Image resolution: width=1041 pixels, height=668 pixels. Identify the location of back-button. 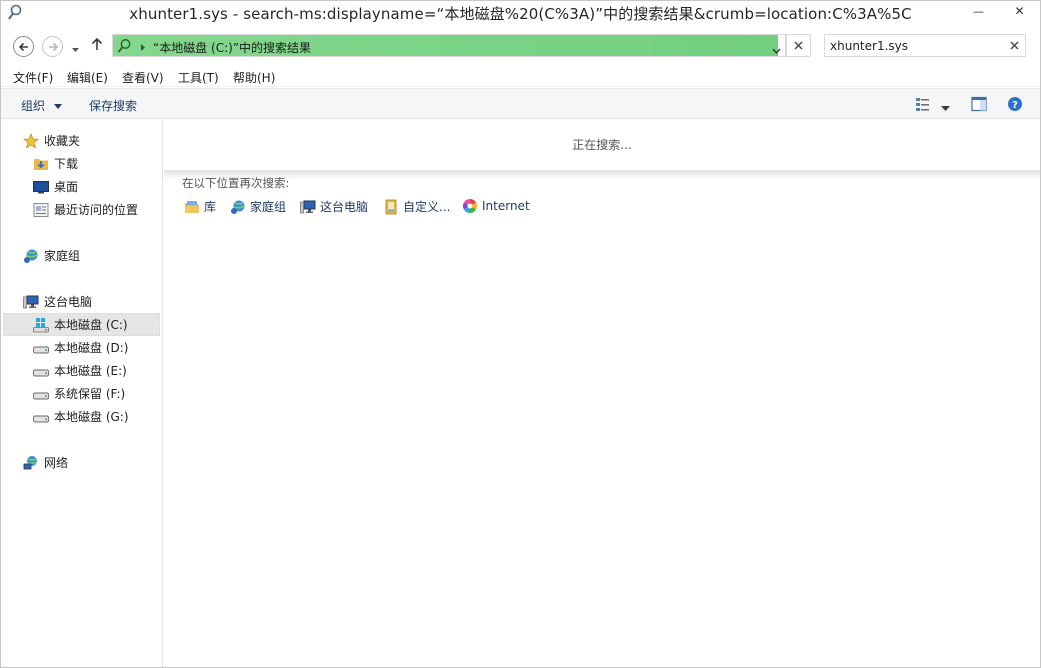
(23, 46).